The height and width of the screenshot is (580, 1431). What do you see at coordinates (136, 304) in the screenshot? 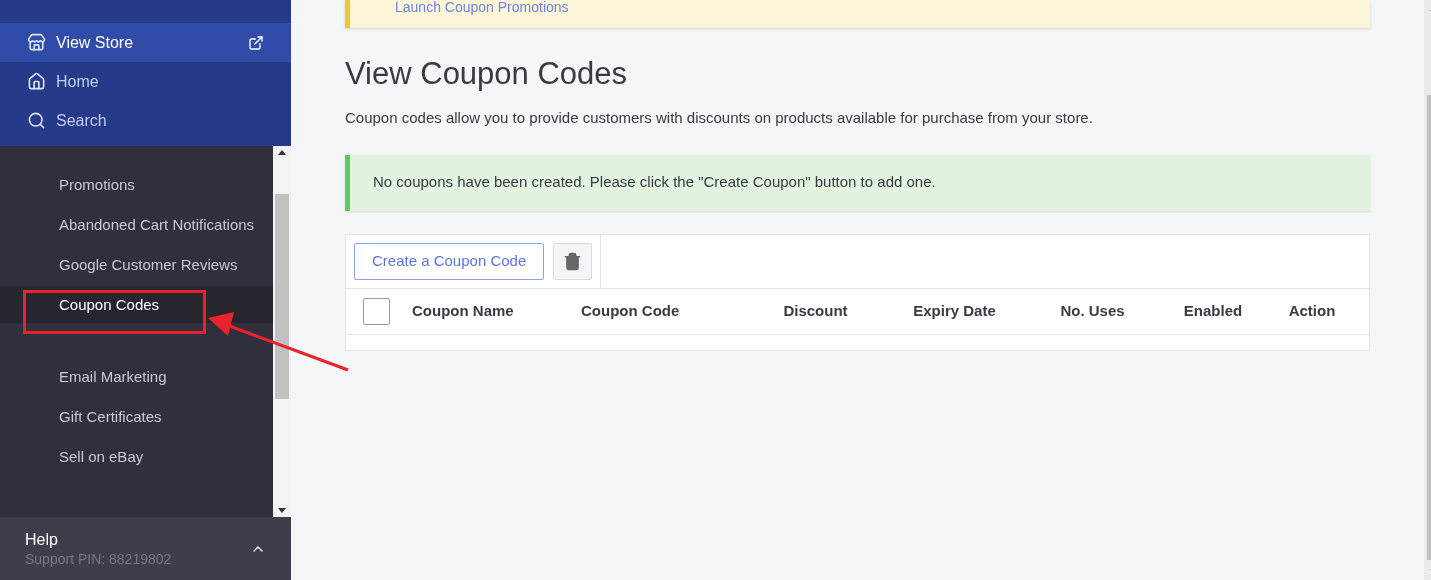
I see `sidebar-item: Coupon Codes` at bounding box center [136, 304].